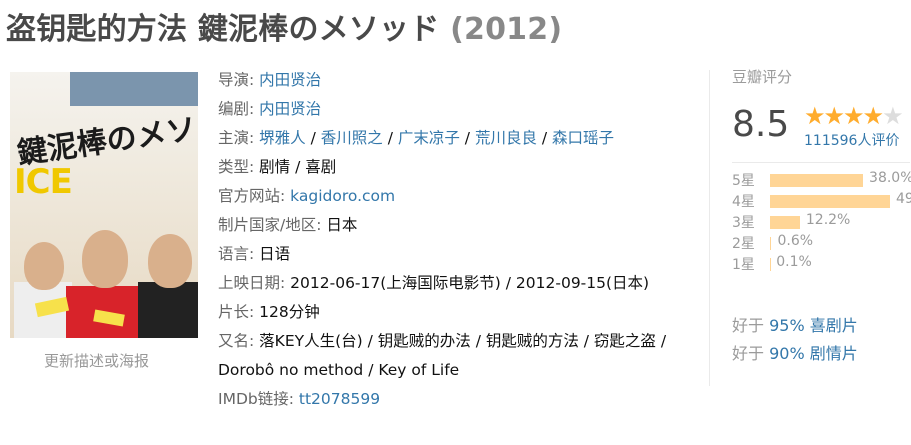 The width and height of the screenshot is (911, 445). Describe the element at coordinates (234, 138) in the screenshot. I see `cast-label: 主演` at that location.